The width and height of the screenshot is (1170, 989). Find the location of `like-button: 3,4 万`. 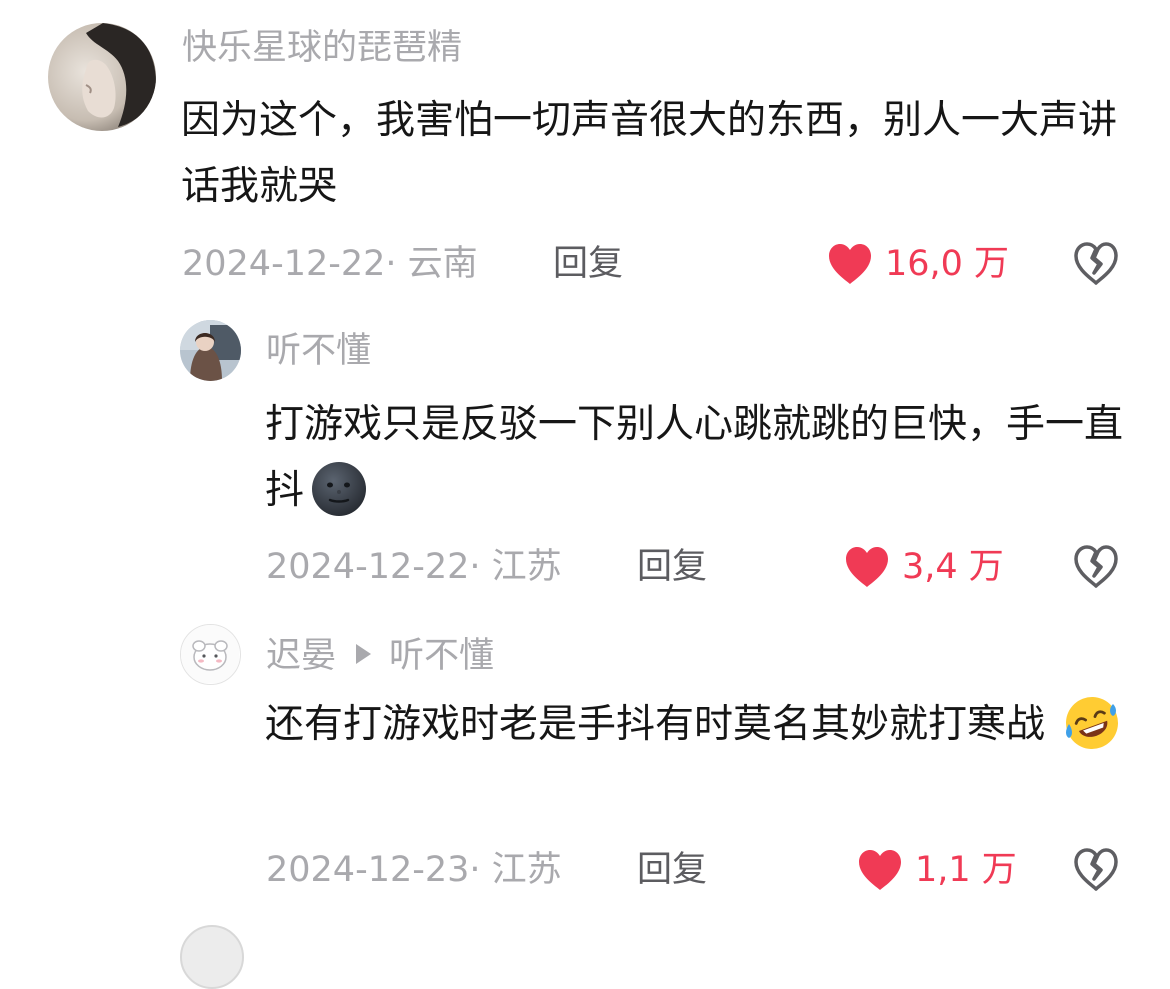

like-button: 3,4 万 is located at coordinates (924, 567).